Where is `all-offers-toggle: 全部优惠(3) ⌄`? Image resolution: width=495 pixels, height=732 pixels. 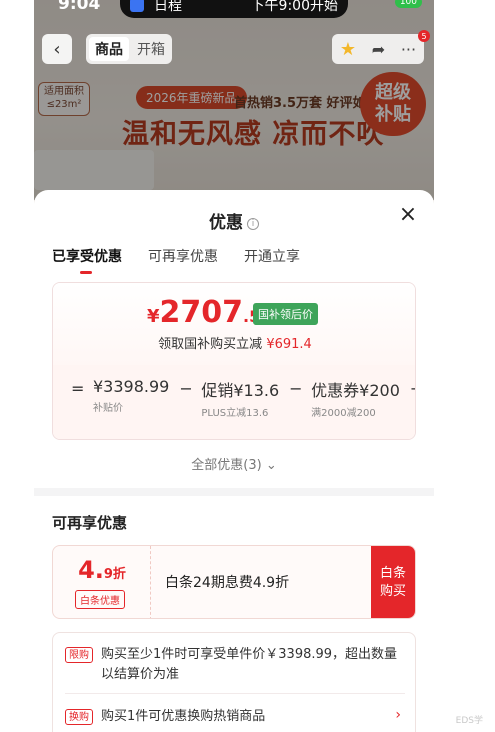 all-offers-toggle: 全部优惠(3) ⌄ is located at coordinates (234, 463).